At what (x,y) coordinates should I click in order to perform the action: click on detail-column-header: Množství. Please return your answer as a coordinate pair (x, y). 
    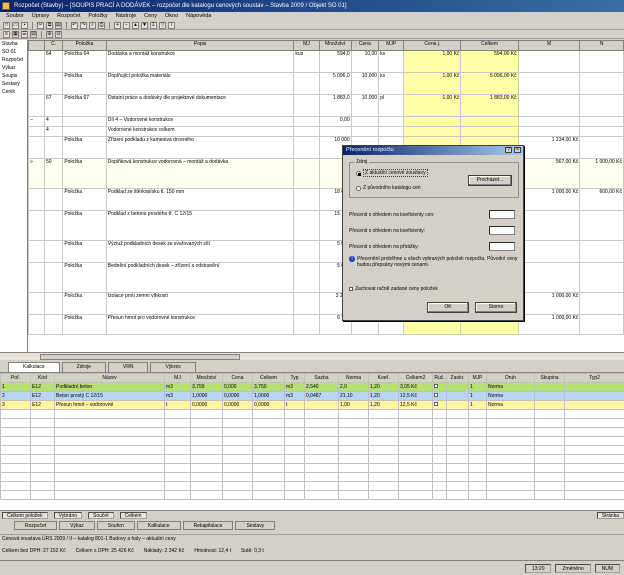
    Looking at the image, I should click on (206, 378).